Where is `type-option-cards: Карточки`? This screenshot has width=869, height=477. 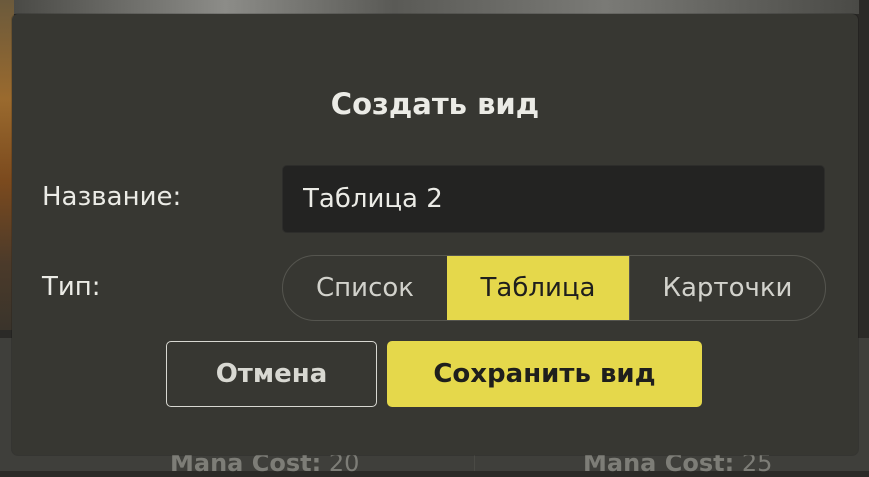 type-option-cards: Карточки is located at coordinates (727, 288).